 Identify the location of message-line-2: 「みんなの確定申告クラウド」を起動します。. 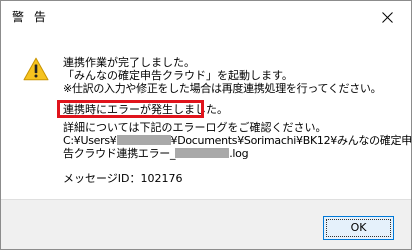
(178, 75).